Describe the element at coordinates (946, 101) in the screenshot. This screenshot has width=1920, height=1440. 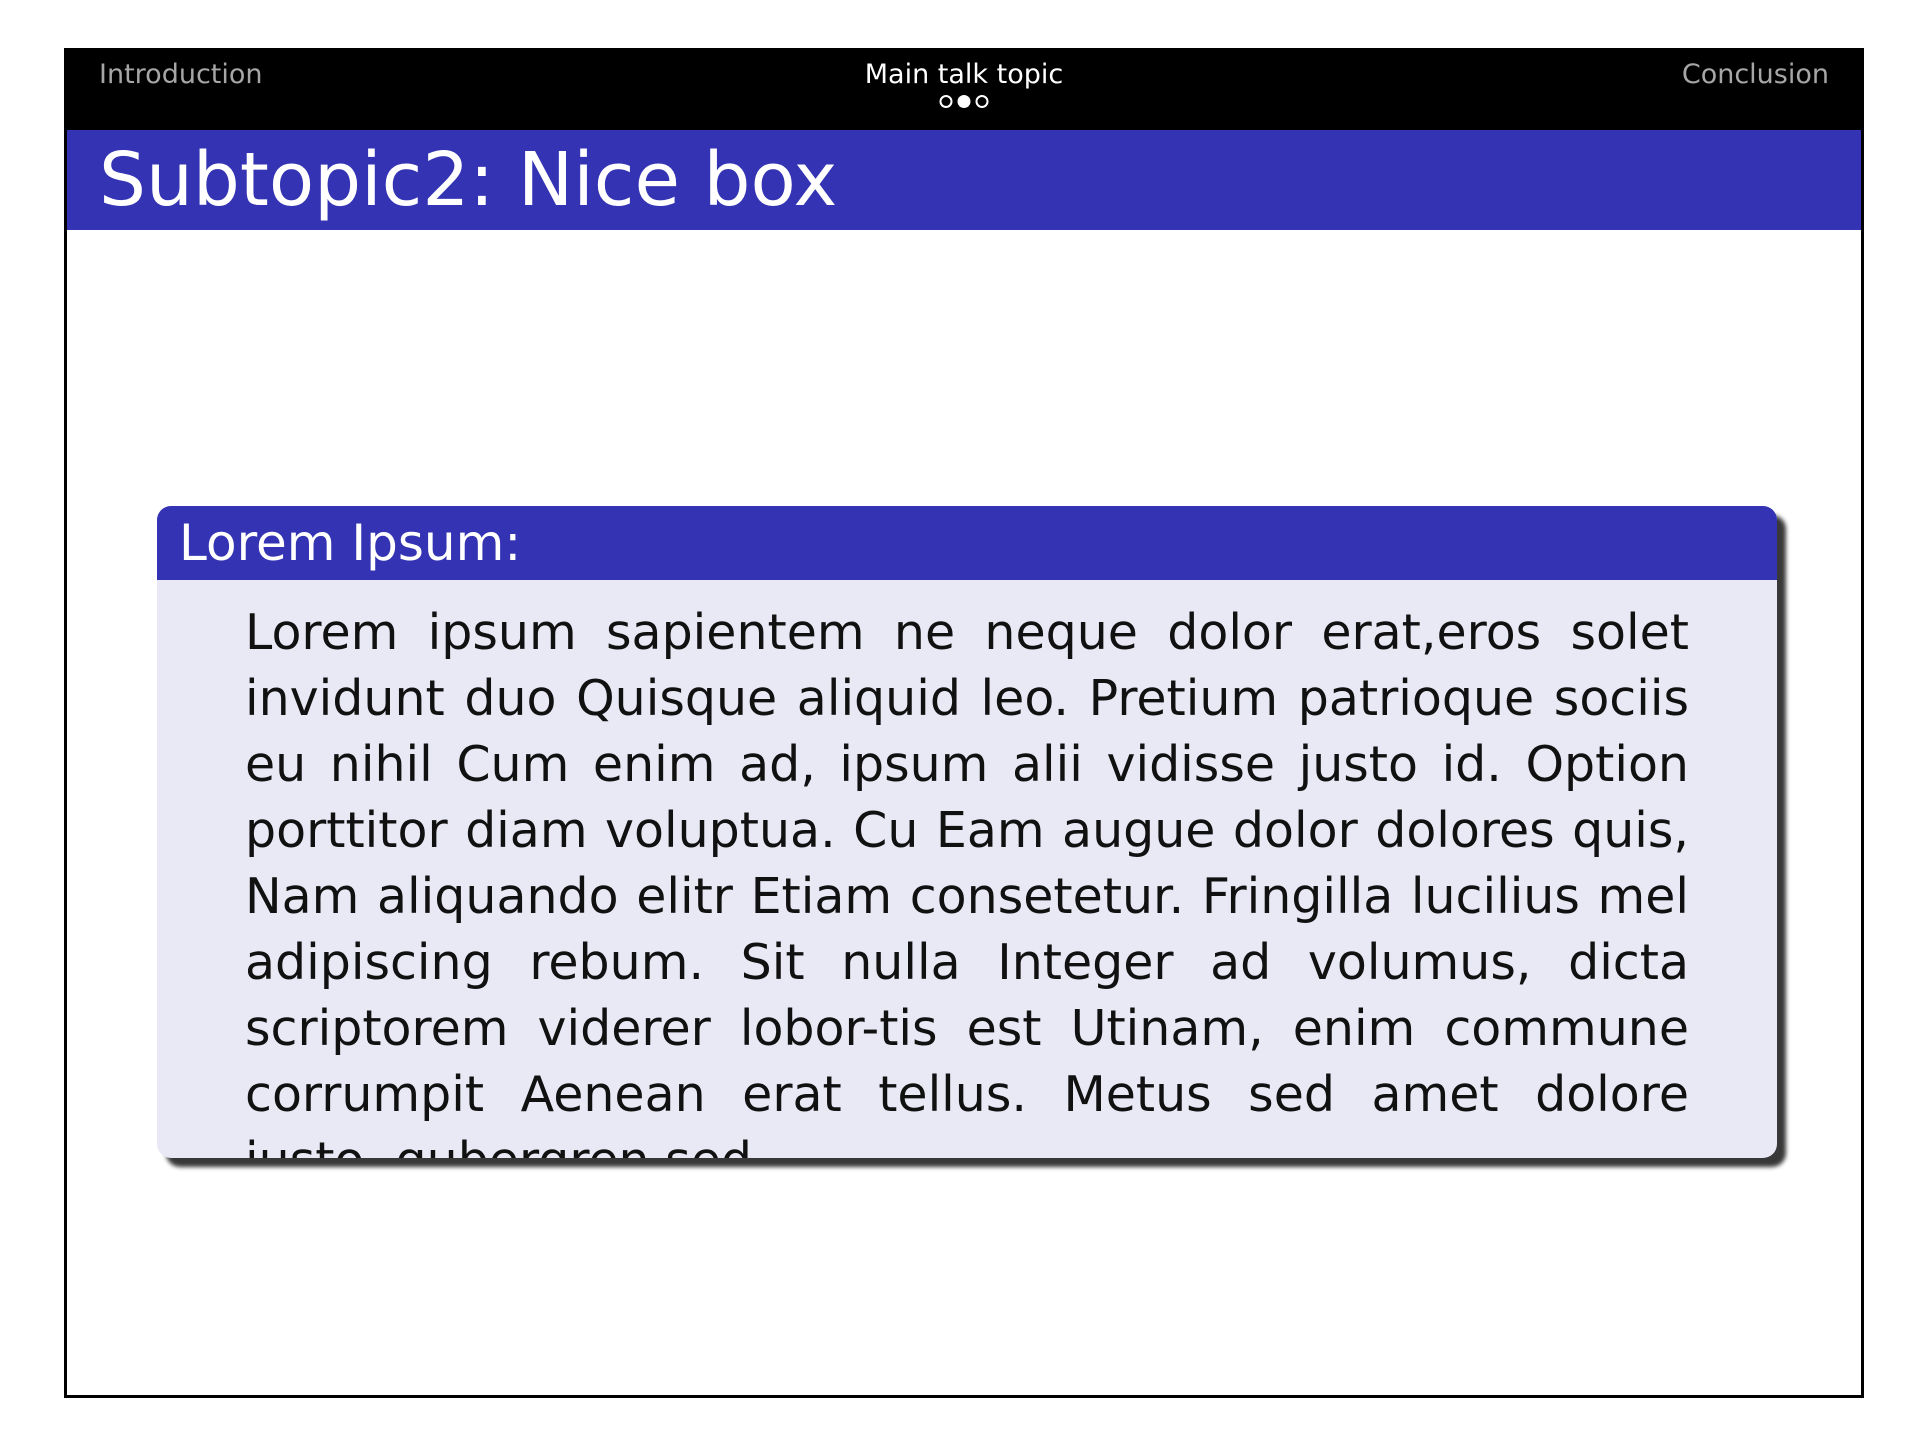
I see `subsection-dot-1-icon` at that location.